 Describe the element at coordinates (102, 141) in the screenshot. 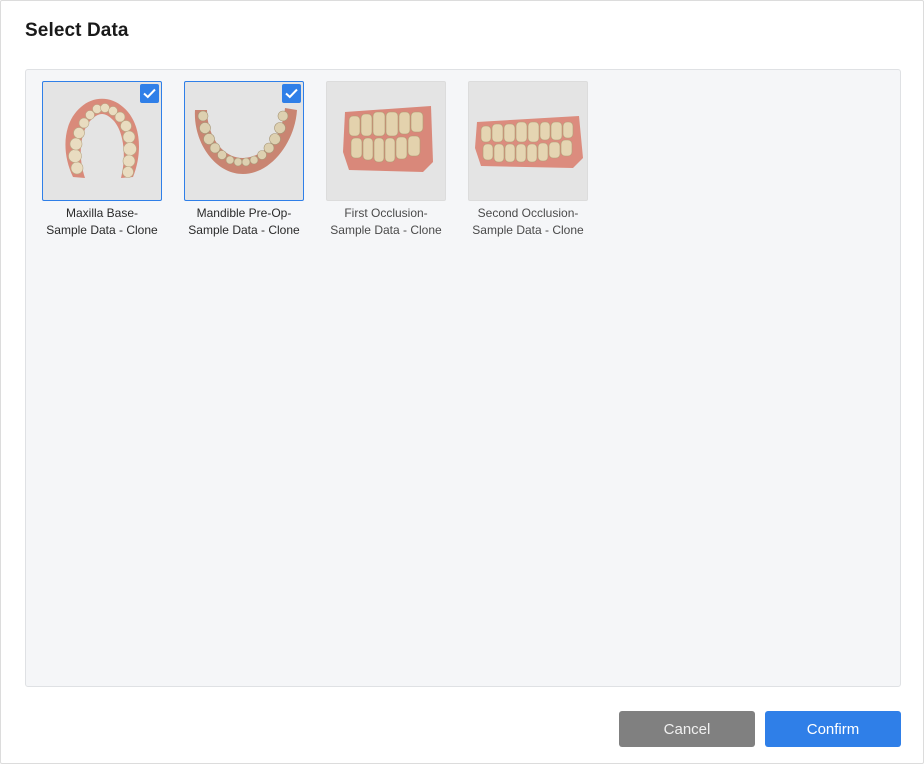

I see `maxilla-scan-thumbnail` at that location.